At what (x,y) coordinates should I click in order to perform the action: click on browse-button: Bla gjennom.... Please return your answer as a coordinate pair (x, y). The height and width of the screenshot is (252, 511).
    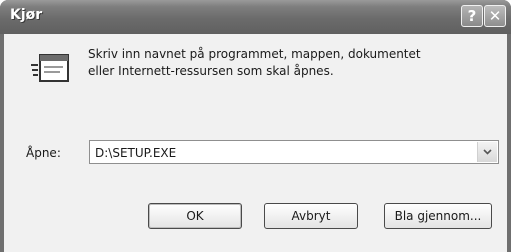
    Looking at the image, I should click on (438, 216).